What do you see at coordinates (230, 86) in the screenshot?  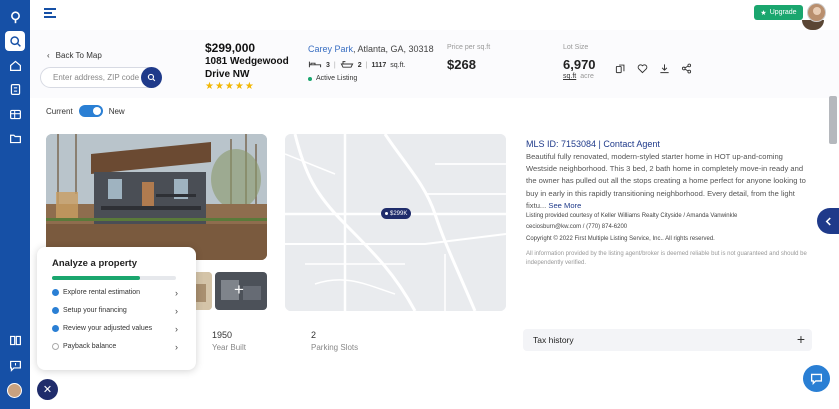 I see `rating-stars: ★★★★★` at bounding box center [230, 86].